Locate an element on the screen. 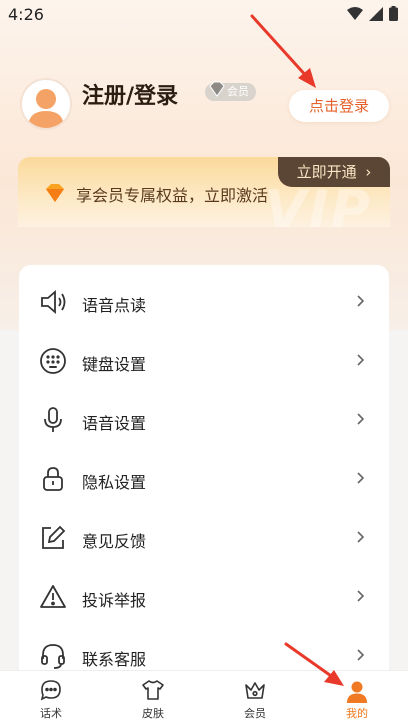  tab-label: 我的 is located at coordinates (357, 713).